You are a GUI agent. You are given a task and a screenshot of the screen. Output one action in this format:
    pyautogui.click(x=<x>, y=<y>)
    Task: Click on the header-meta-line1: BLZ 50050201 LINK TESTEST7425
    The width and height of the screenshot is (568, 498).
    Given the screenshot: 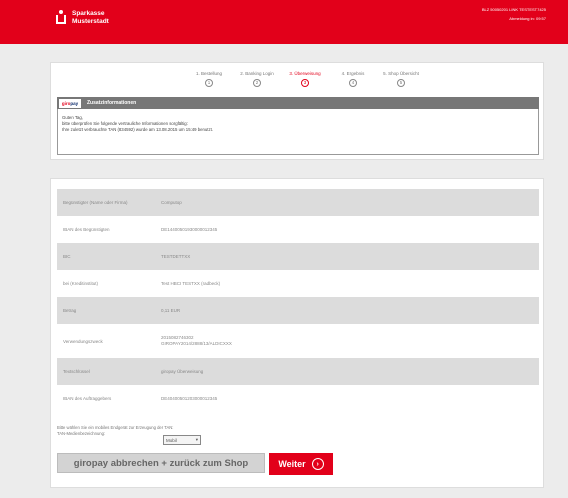 What is the action you would take?
    pyautogui.click(x=513, y=9)
    